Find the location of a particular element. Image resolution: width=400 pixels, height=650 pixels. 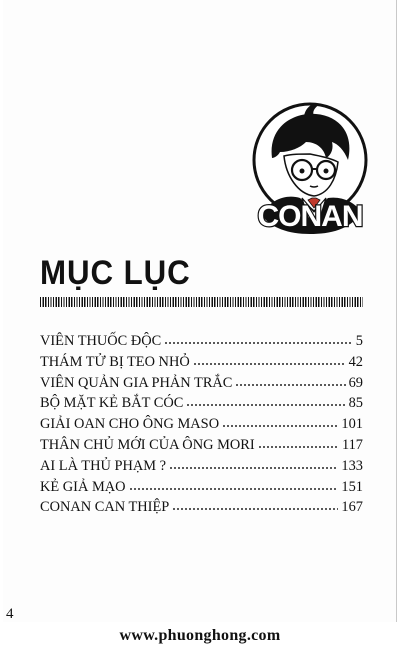

toc-entry-page: 5 is located at coordinates (359, 341).